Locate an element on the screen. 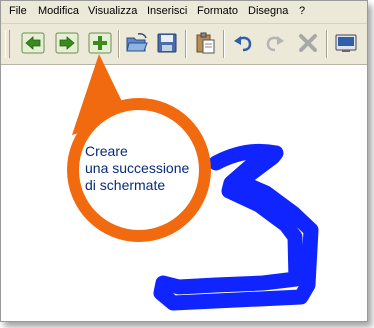 The width and height of the screenshot is (374, 328). callout-text: Creare una successione di schermate is located at coordinates (137, 168).